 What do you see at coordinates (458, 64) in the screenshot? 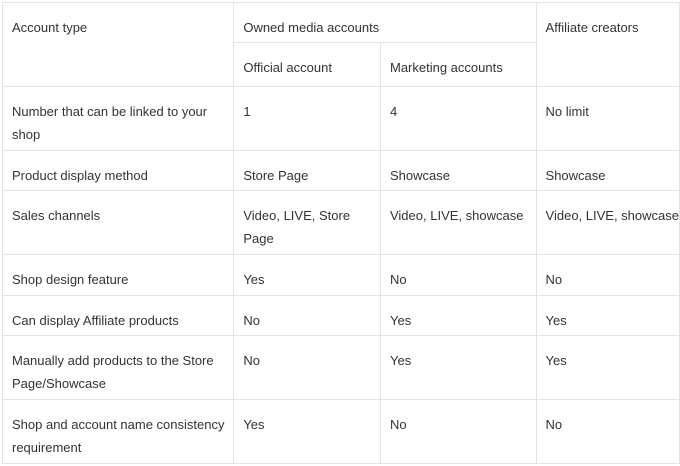
I see `header-marketing-accounts: Marketing accounts` at bounding box center [458, 64].